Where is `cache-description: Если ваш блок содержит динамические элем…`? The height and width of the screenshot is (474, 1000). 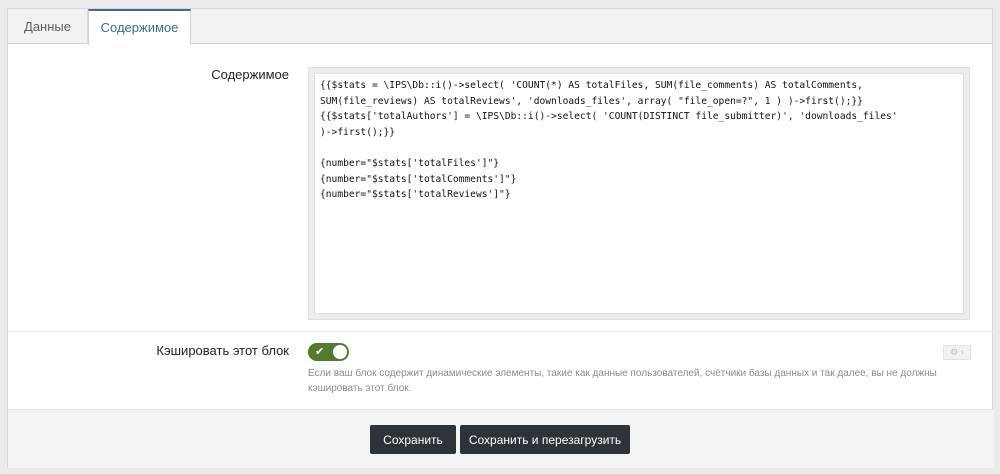
cache-description: Если ваш блок содержит динамические элем… is located at coordinates (622, 381).